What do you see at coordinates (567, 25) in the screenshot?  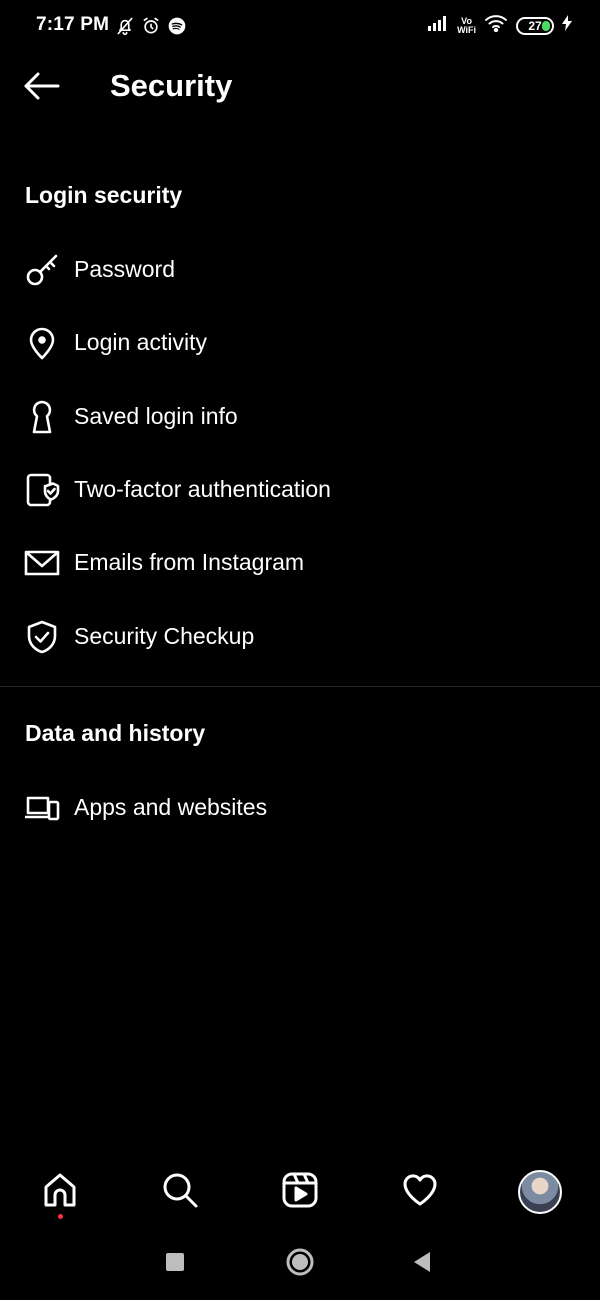 I see `charging-icon` at bounding box center [567, 25].